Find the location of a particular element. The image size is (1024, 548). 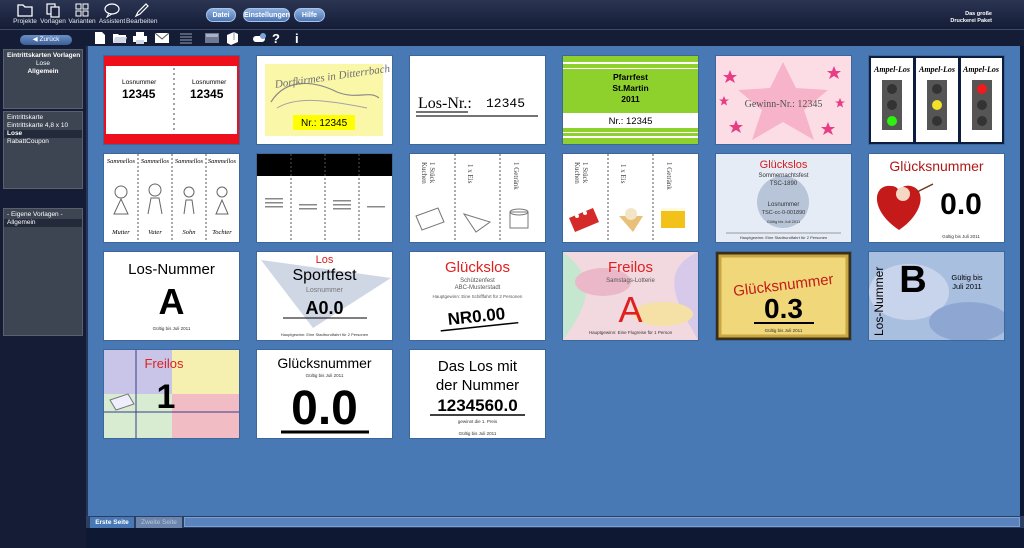

toggle-icon is located at coordinates (260, 38).